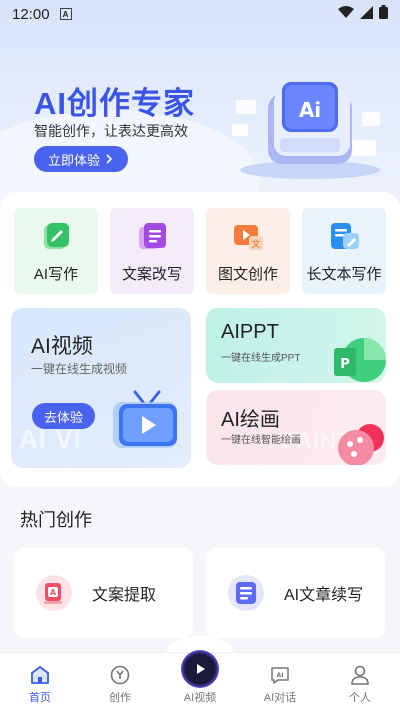  I want to click on rewrite-icon, so click(152, 236).